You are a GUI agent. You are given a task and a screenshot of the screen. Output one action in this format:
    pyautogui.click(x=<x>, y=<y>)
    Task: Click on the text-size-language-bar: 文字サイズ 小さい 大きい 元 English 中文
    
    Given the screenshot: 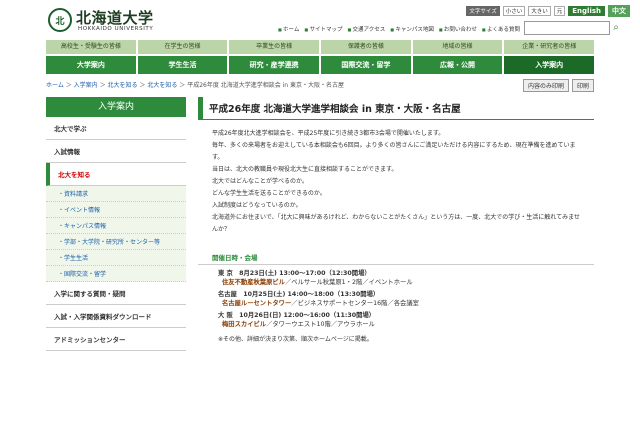 What is the action you would take?
    pyautogui.click(x=548, y=11)
    